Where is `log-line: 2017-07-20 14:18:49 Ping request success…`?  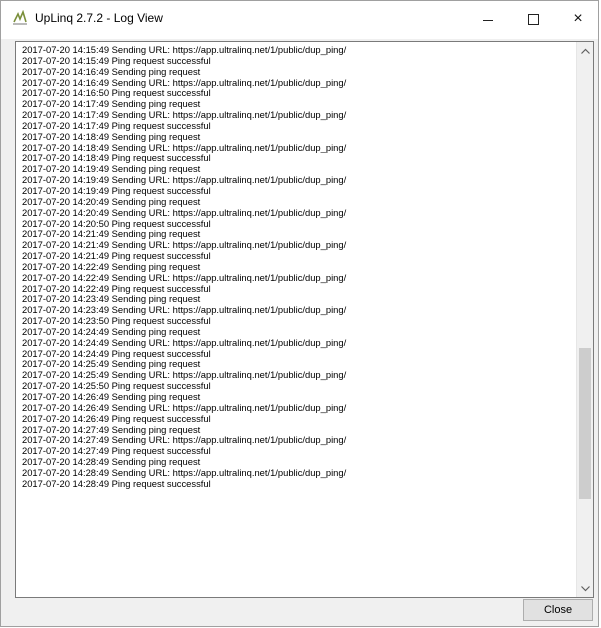 log-line: 2017-07-20 14:18:49 Ping request success… is located at coordinates (116, 158).